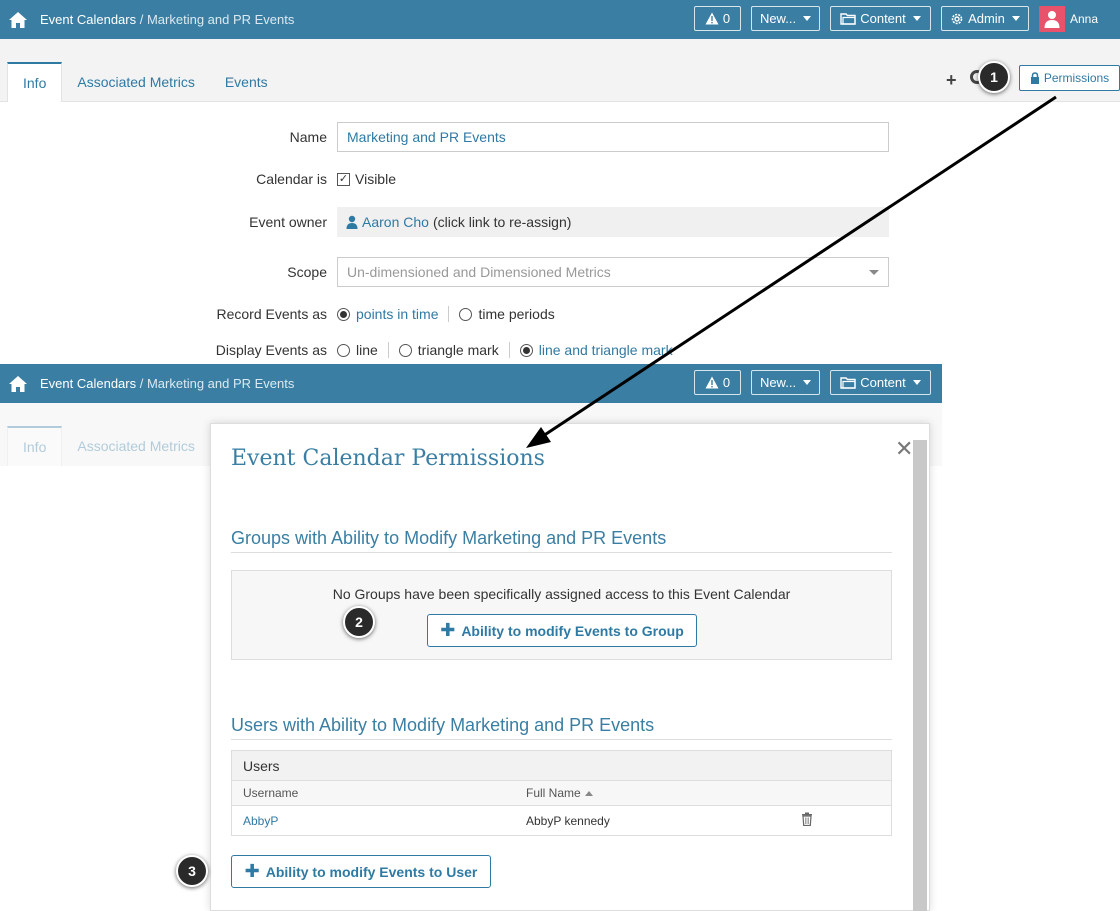 The width and height of the screenshot is (1120, 911). I want to click on user-menu: Anna, so click(1068, 19).